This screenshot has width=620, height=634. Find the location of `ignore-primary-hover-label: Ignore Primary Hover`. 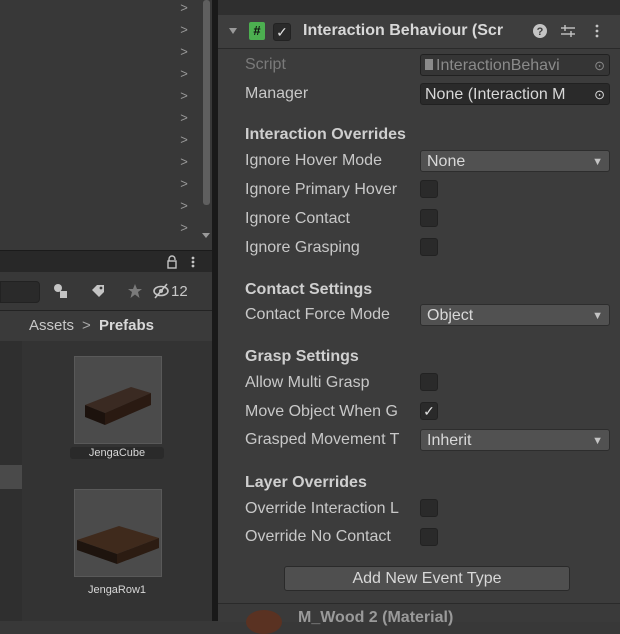

ignore-primary-hover-label: Ignore Primary Hover is located at coordinates (321, 189).